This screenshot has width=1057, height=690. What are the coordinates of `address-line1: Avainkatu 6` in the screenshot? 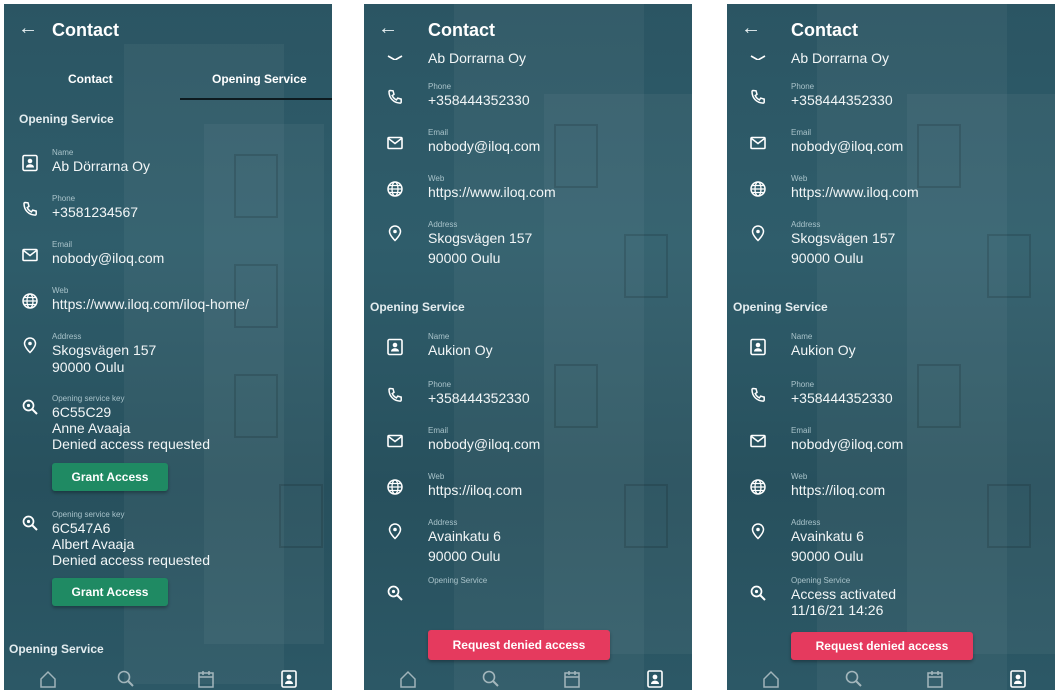 It's located at (464, 536).